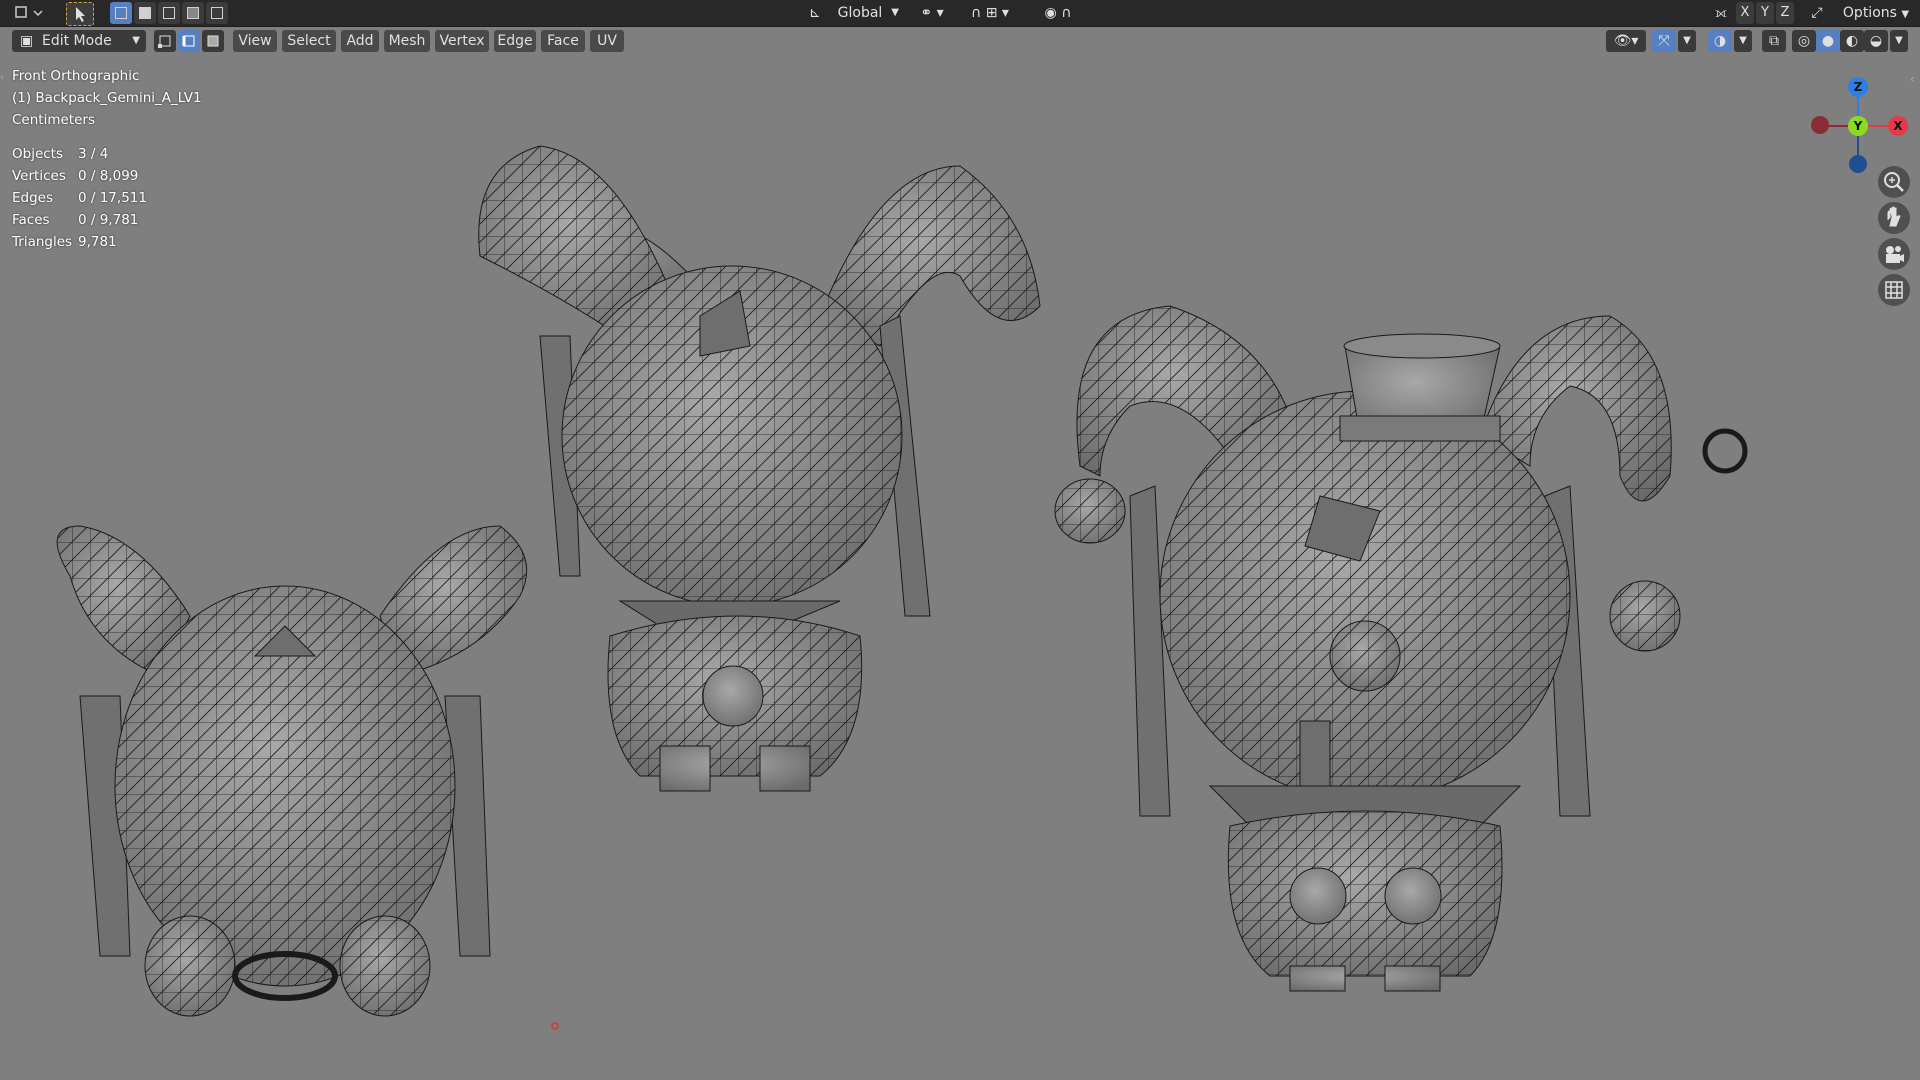  Describe the element at coordinates (121, 13) in the screenshot. I see `select-box-new-icon` at that location.